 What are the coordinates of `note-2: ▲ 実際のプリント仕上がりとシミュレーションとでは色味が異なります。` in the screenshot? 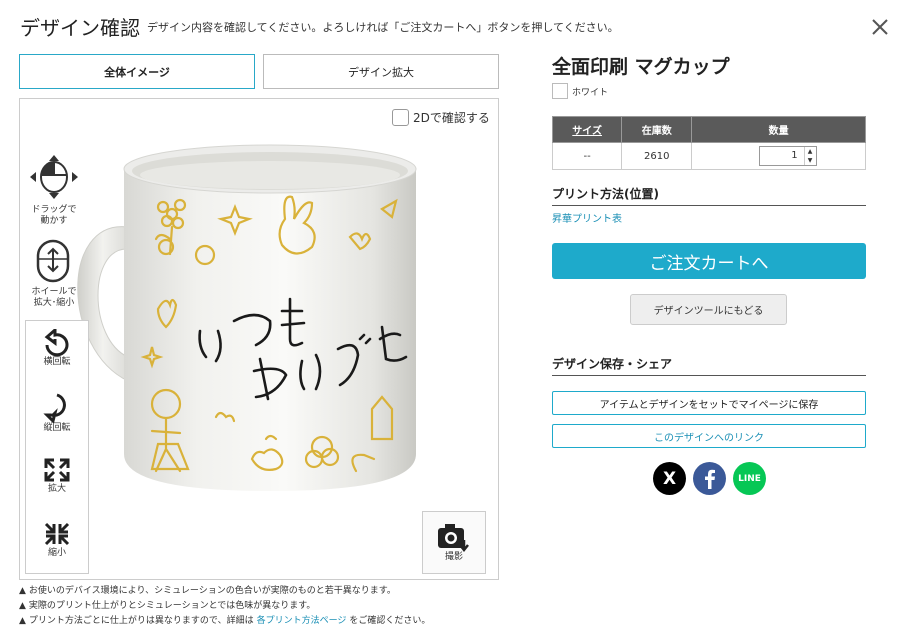 It's located at (224, 606).